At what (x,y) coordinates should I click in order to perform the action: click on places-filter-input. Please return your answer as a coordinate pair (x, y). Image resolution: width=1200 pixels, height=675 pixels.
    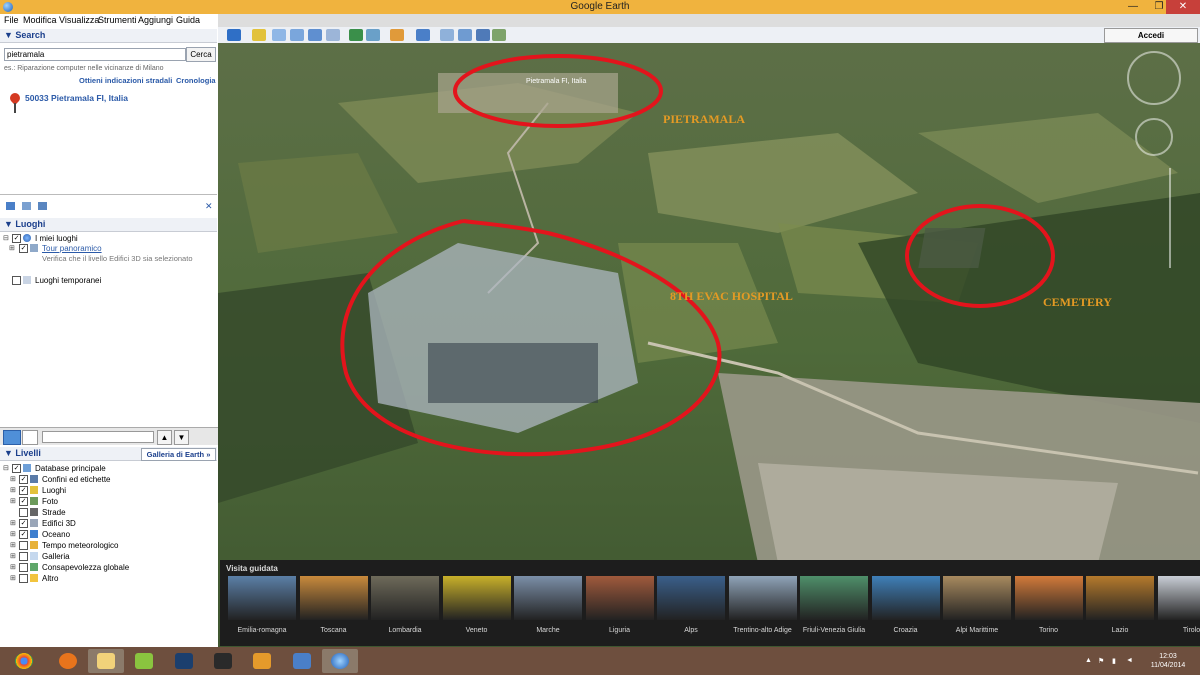
    Looking at the image, I should click on (98, 437).